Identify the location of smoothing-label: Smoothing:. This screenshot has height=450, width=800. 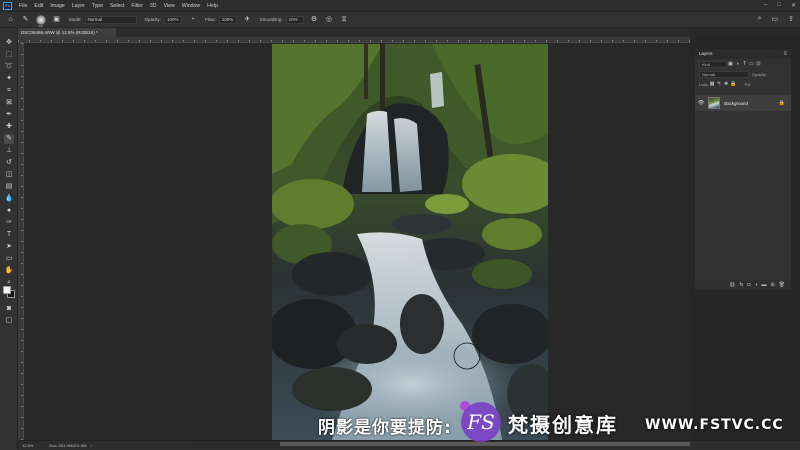
(271, 19).